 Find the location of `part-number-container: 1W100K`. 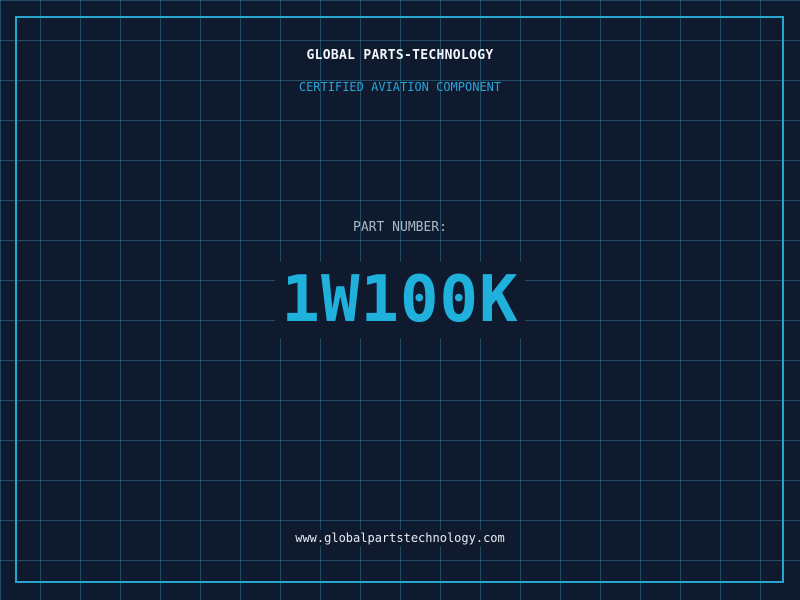

part-number-container: 1W100K is located at coordinates (400, 300).